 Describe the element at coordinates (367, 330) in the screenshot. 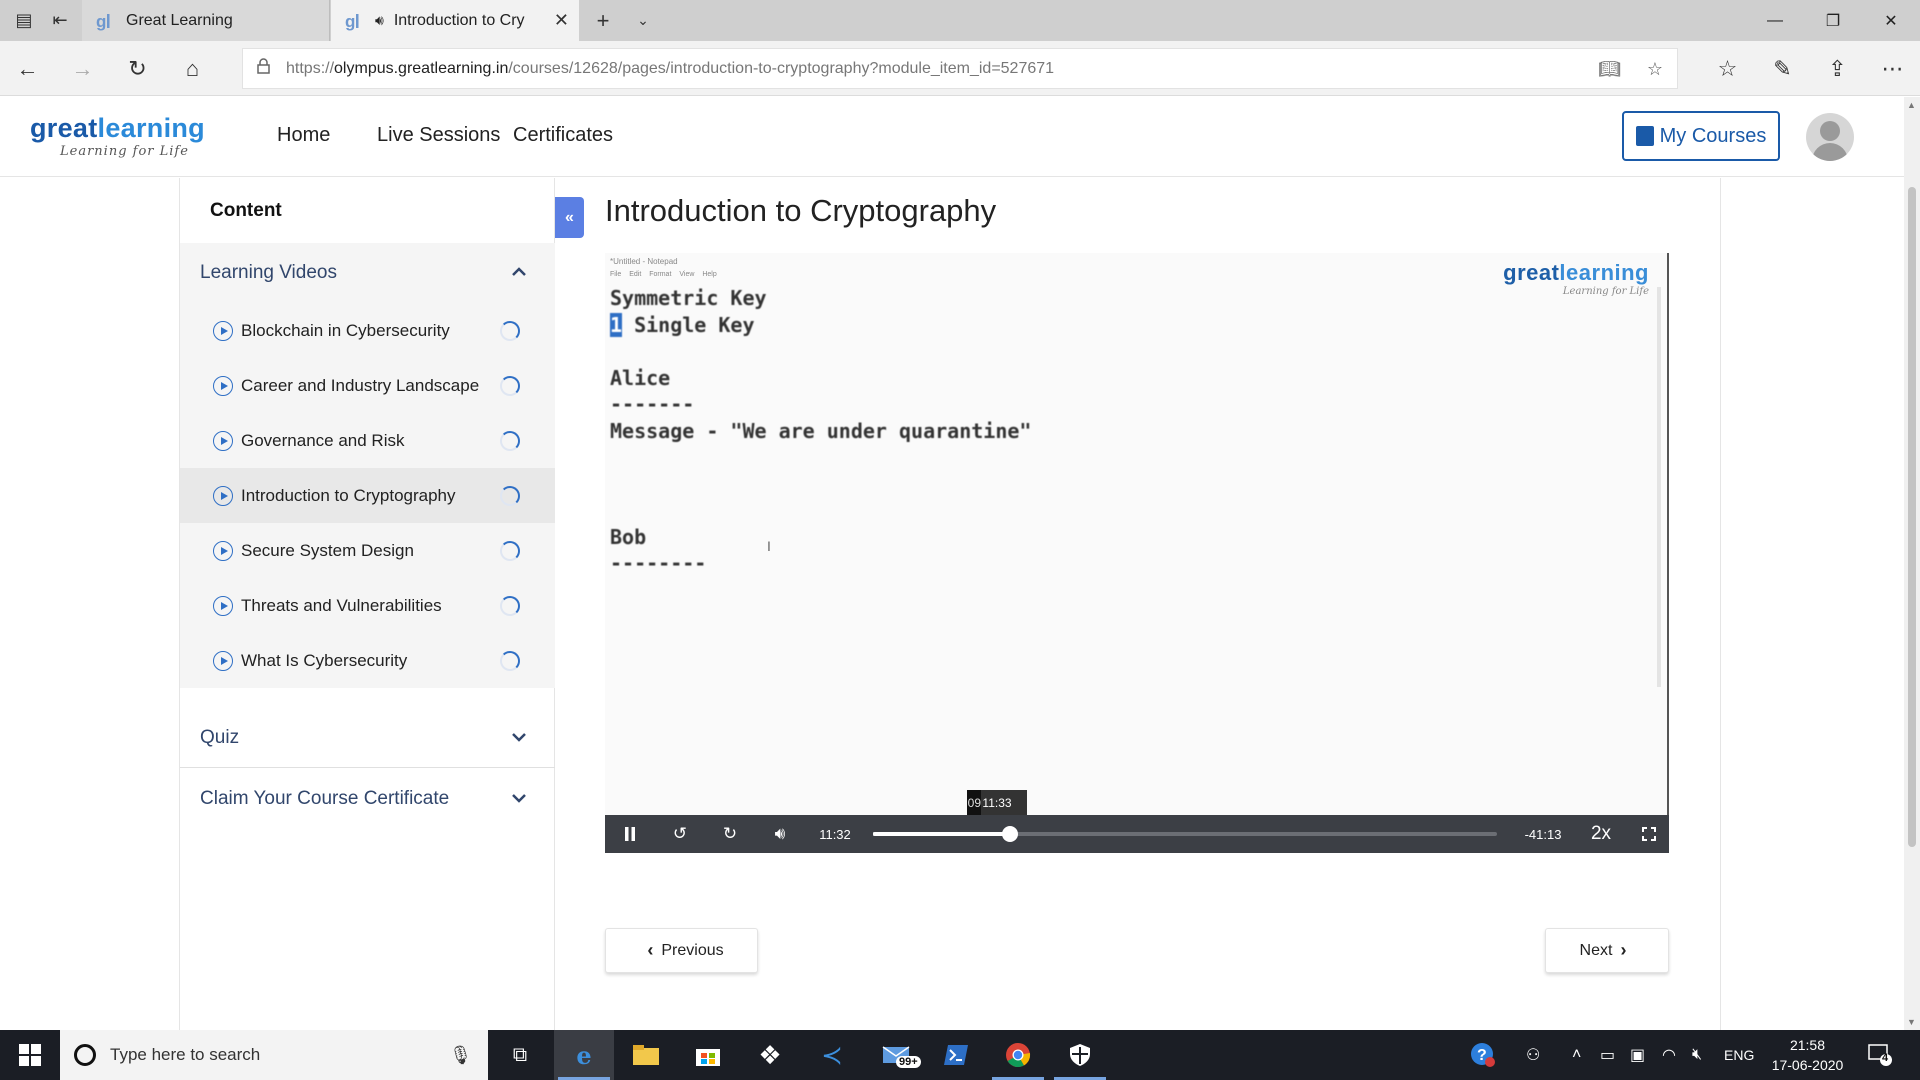

I see `video-item-blockchain: Blockchain in Cybersecurity` at that location.